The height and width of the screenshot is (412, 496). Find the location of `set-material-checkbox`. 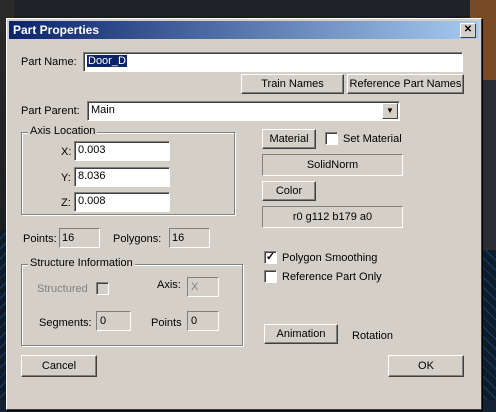

set-material-checkbox is located at coordinates (331, 138).